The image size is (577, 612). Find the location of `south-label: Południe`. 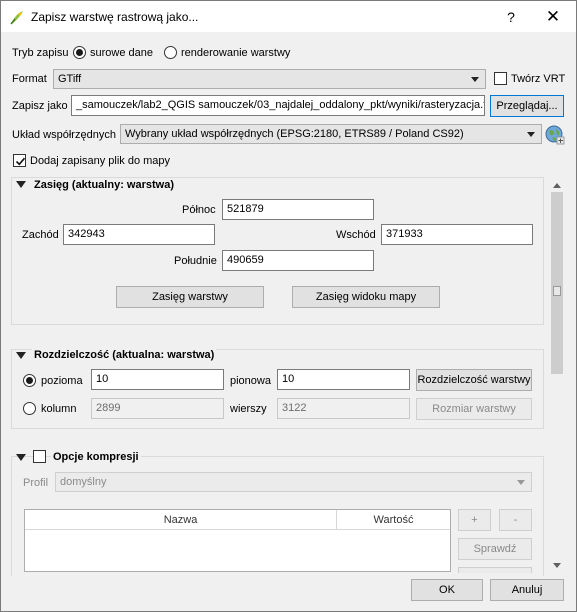

south-label: Południe is located at coordinates (195, 261).